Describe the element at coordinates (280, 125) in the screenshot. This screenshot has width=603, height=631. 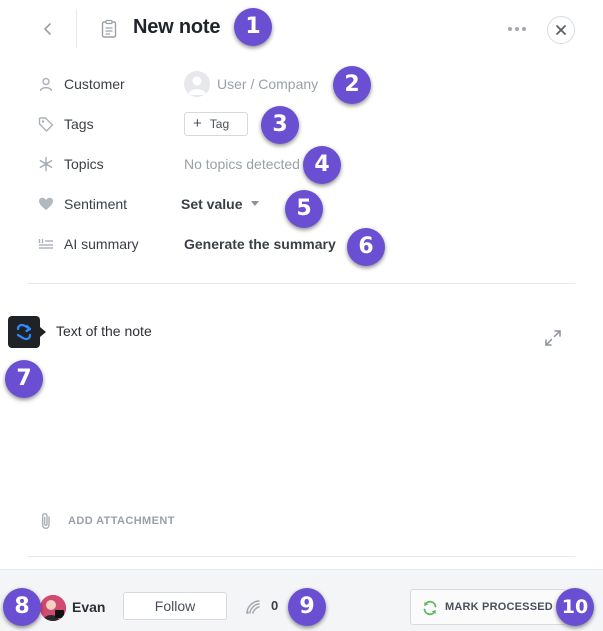
I see `callout-3: 3` at that location.